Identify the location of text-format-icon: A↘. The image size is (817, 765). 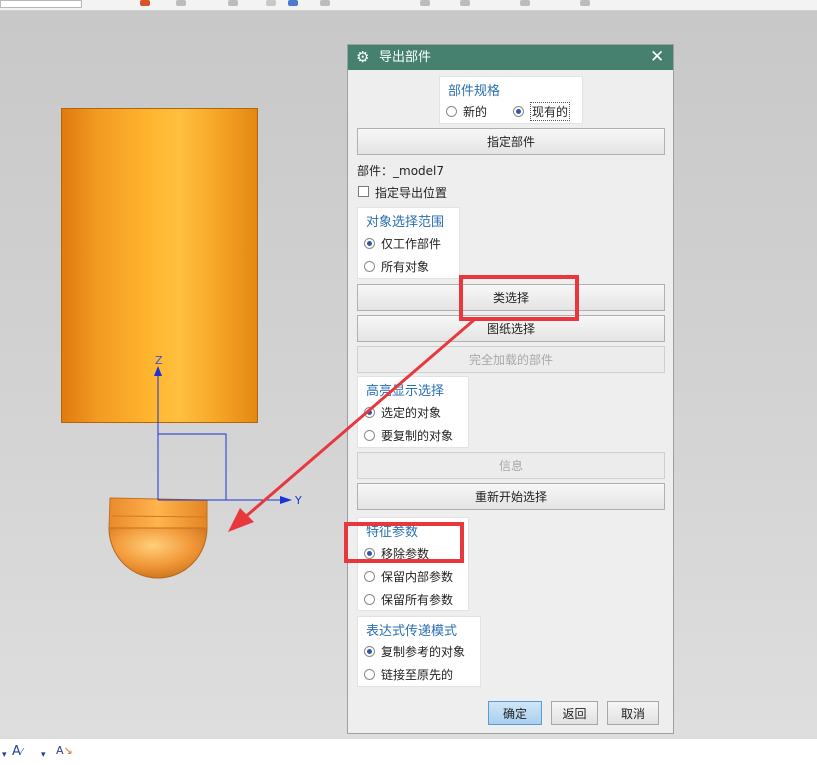
(64, 750).